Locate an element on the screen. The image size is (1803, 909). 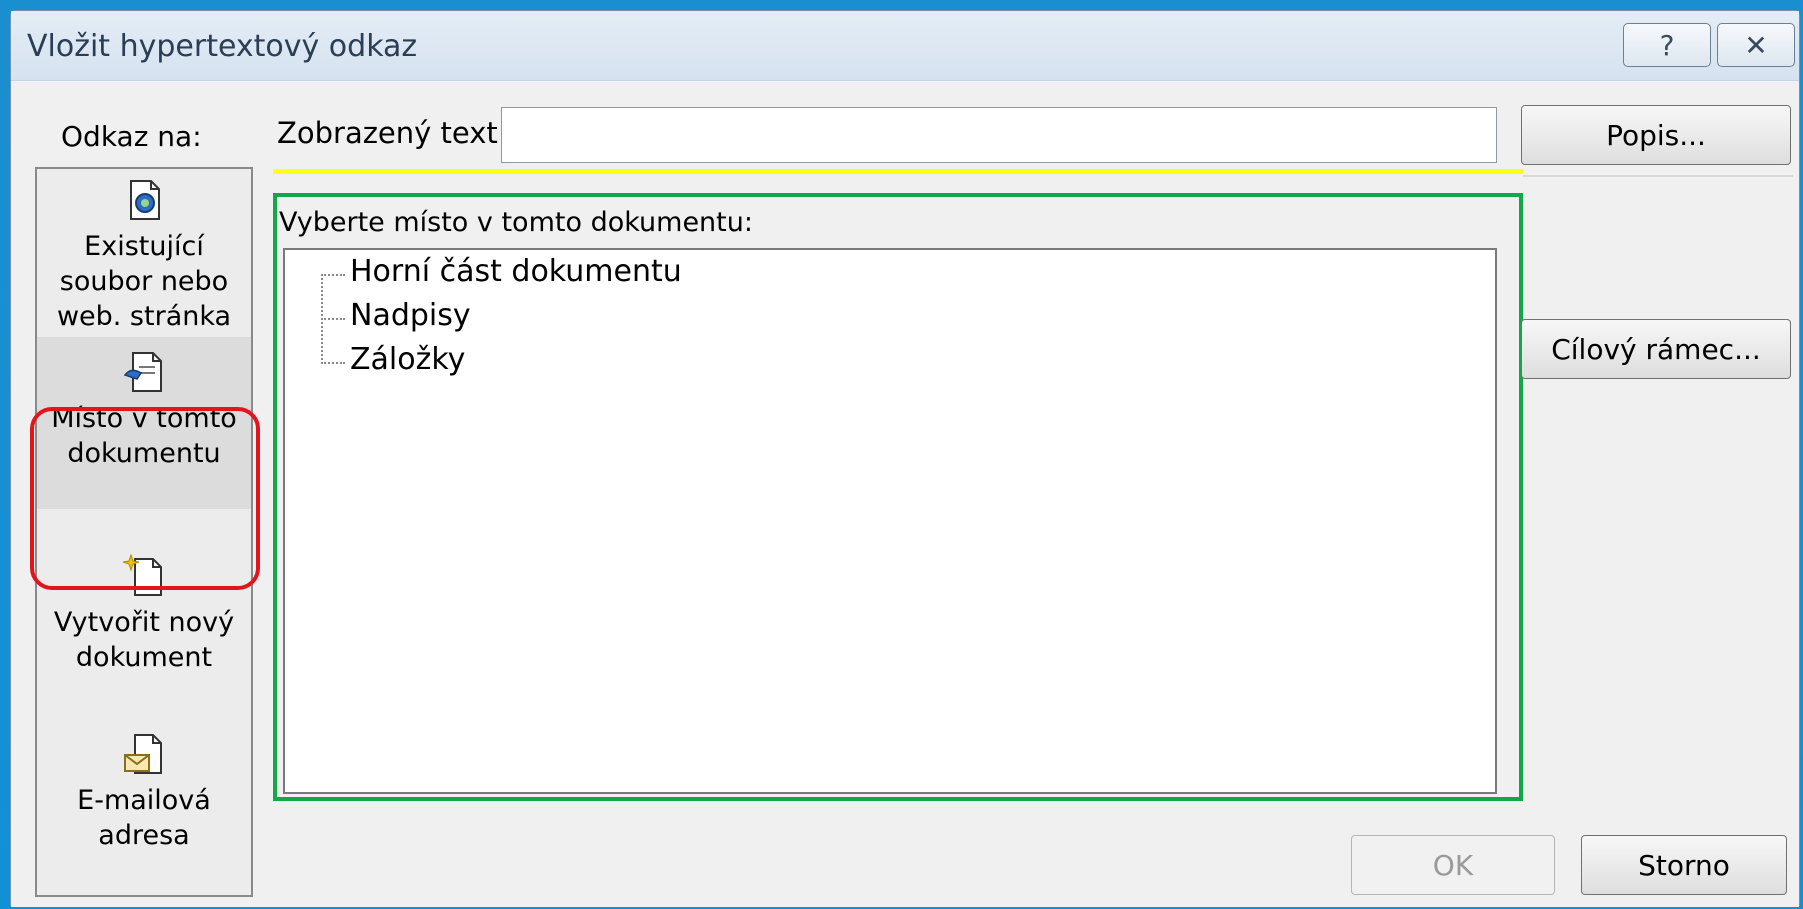
ok-button: OK is located at coordinates (1453, 865).